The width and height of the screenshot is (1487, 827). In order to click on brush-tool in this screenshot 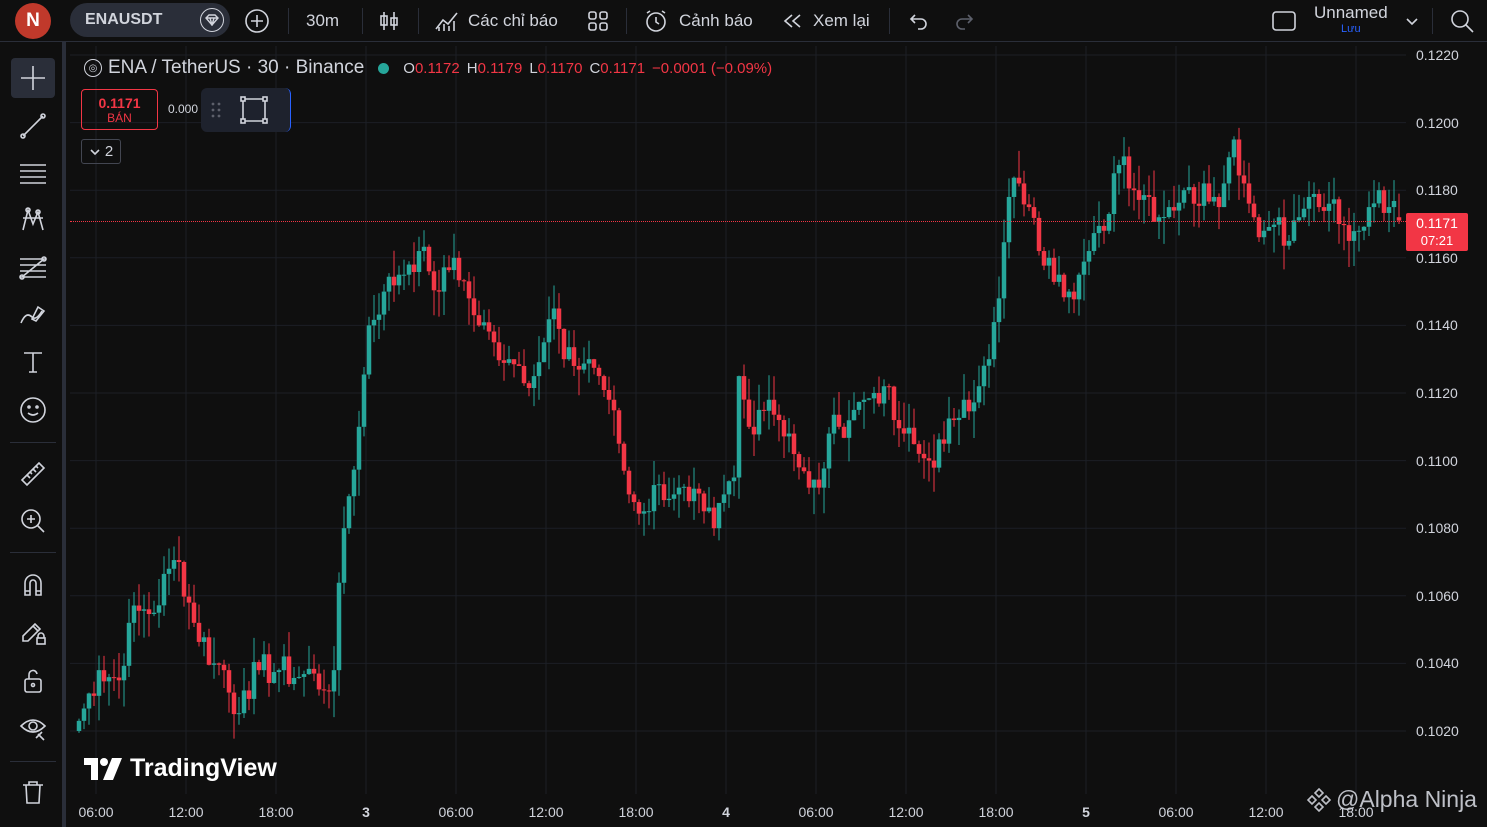, I will do `click(33, 315)`.